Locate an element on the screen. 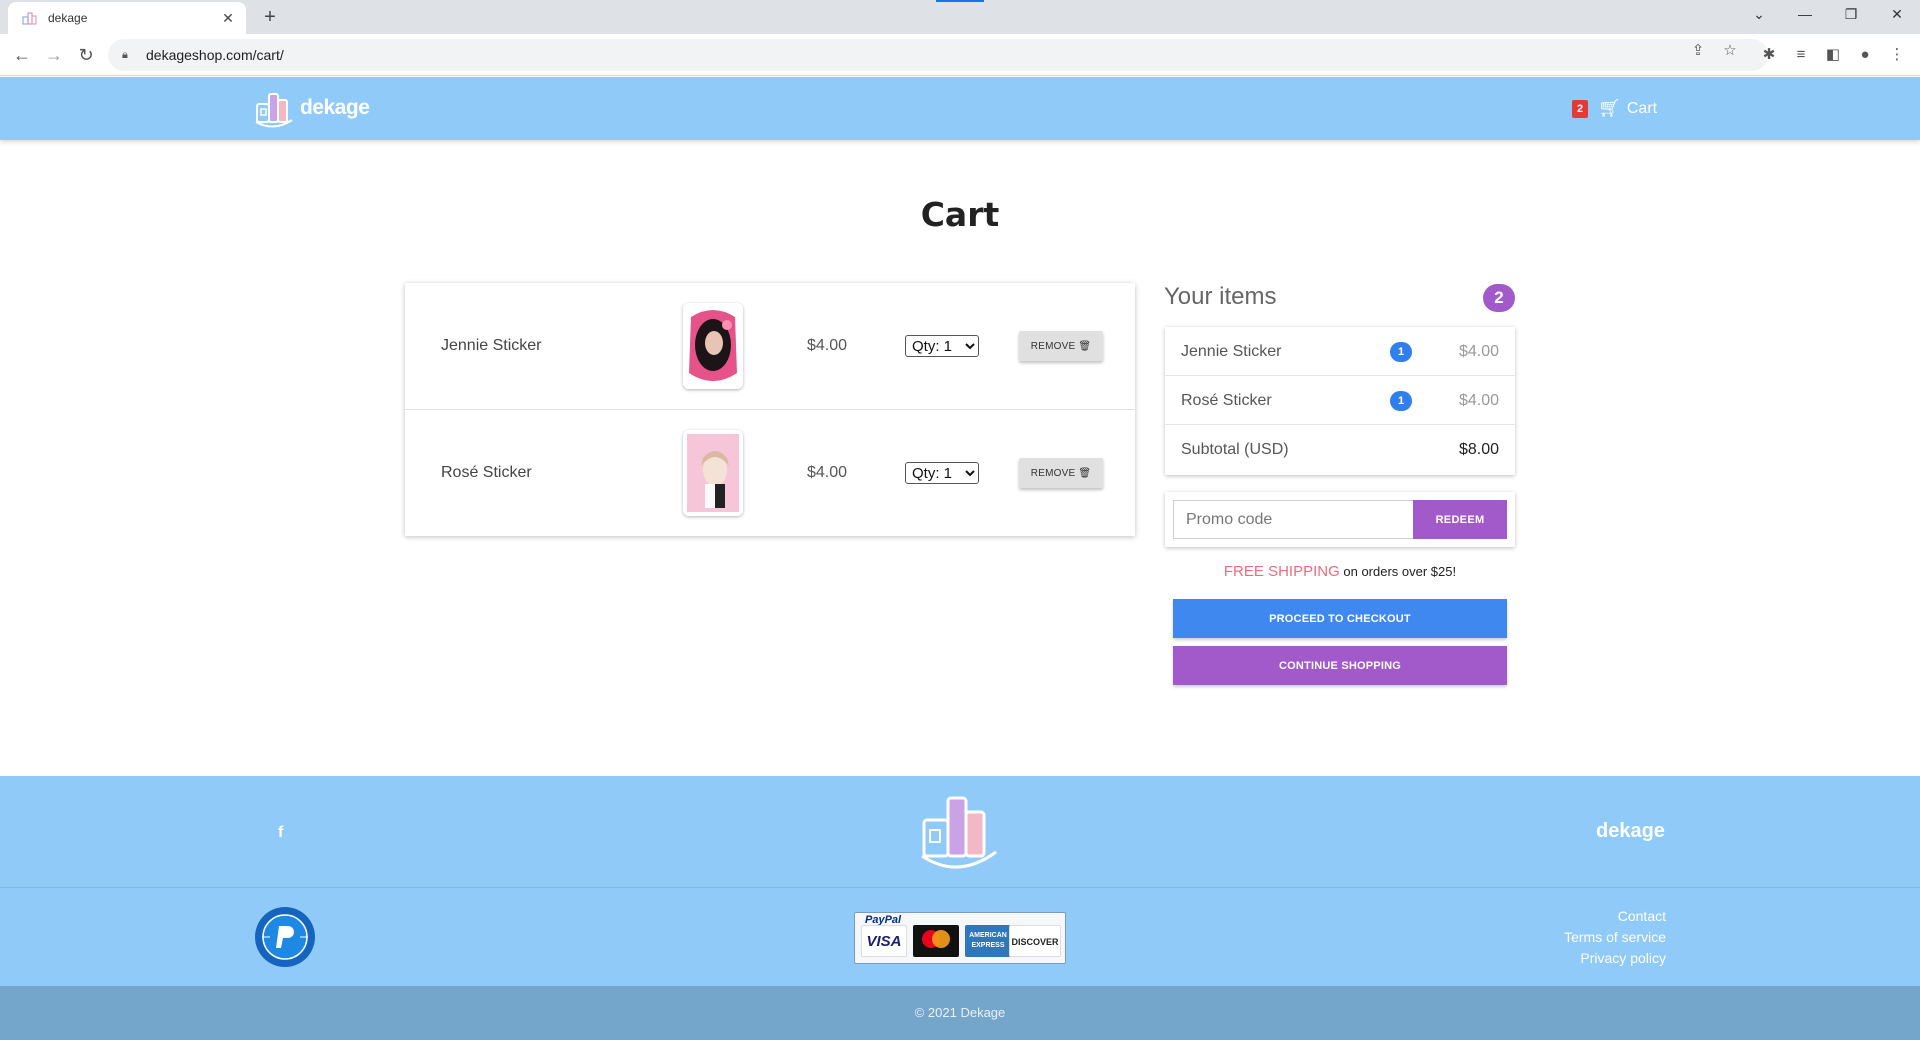 This screenshot has height=1040, width=1920. tab-close-icon: ✕ is located at coordinates (228, 18).